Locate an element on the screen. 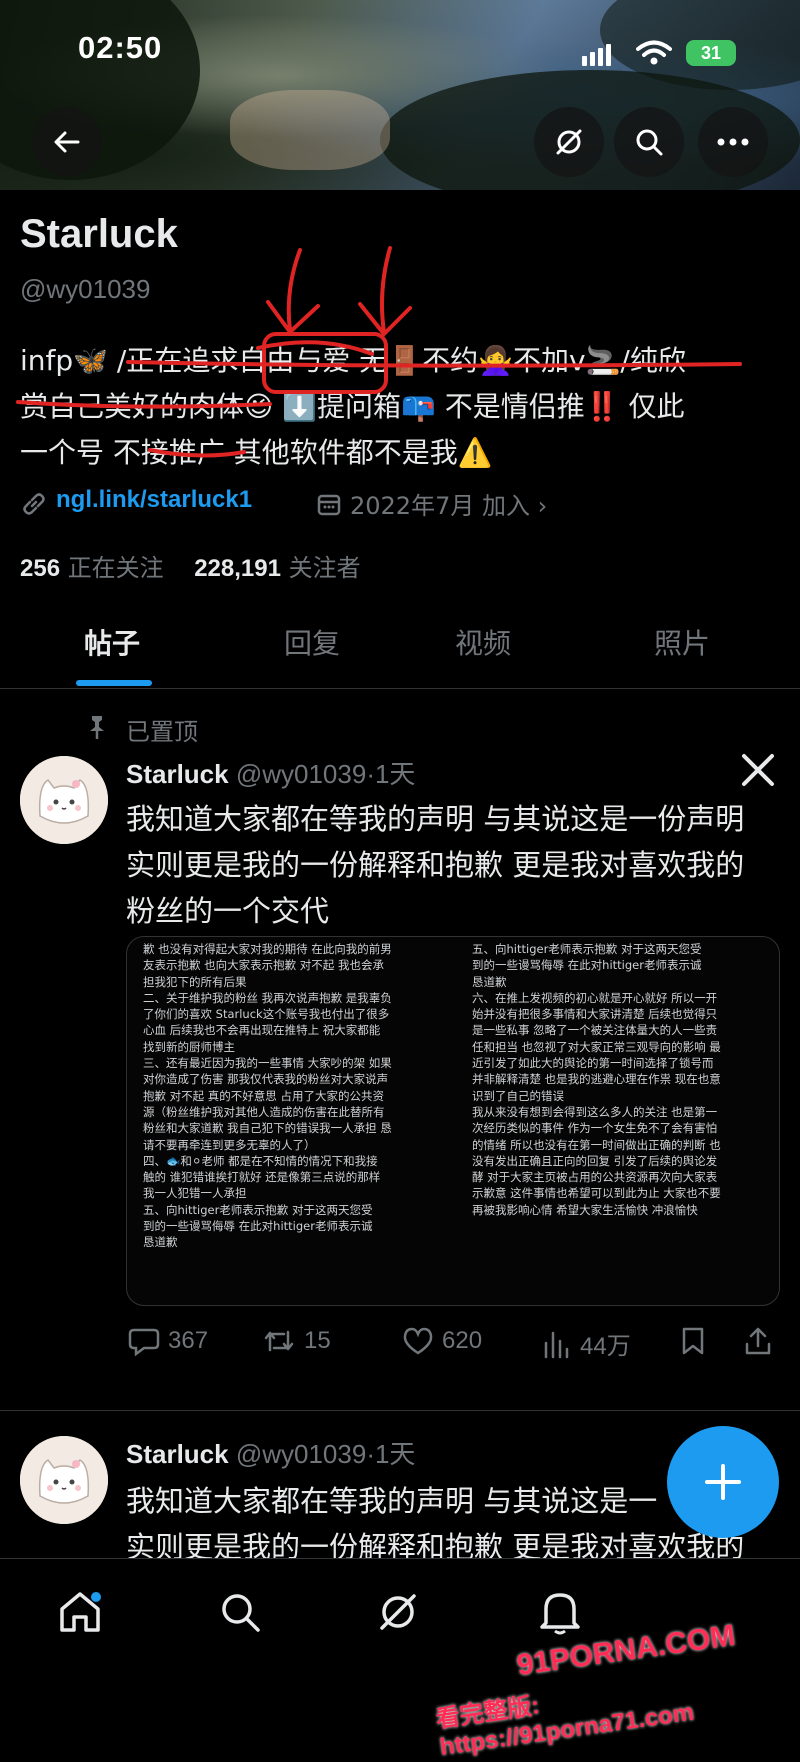 The image size is (800, 1762). search-button is located at coordinates (649, 142).